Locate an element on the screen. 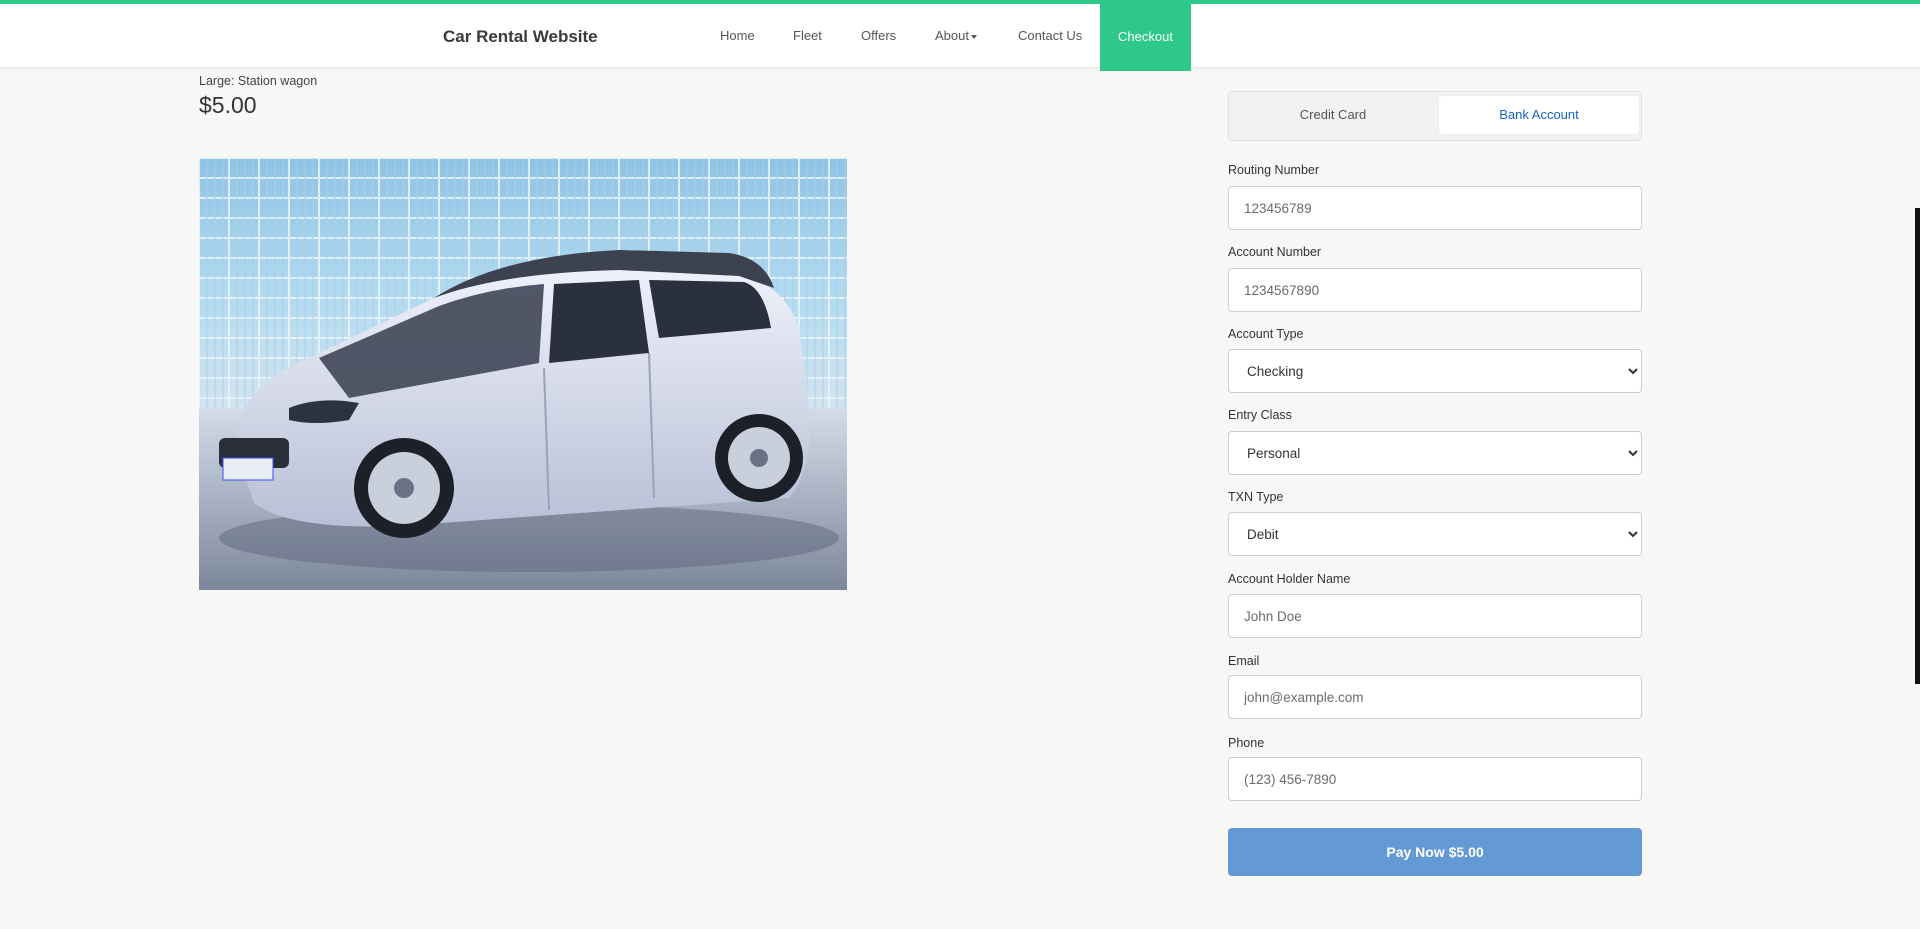 The image size is (1920, 929). phone-label: Phone is located at coordinates (1246, 743).